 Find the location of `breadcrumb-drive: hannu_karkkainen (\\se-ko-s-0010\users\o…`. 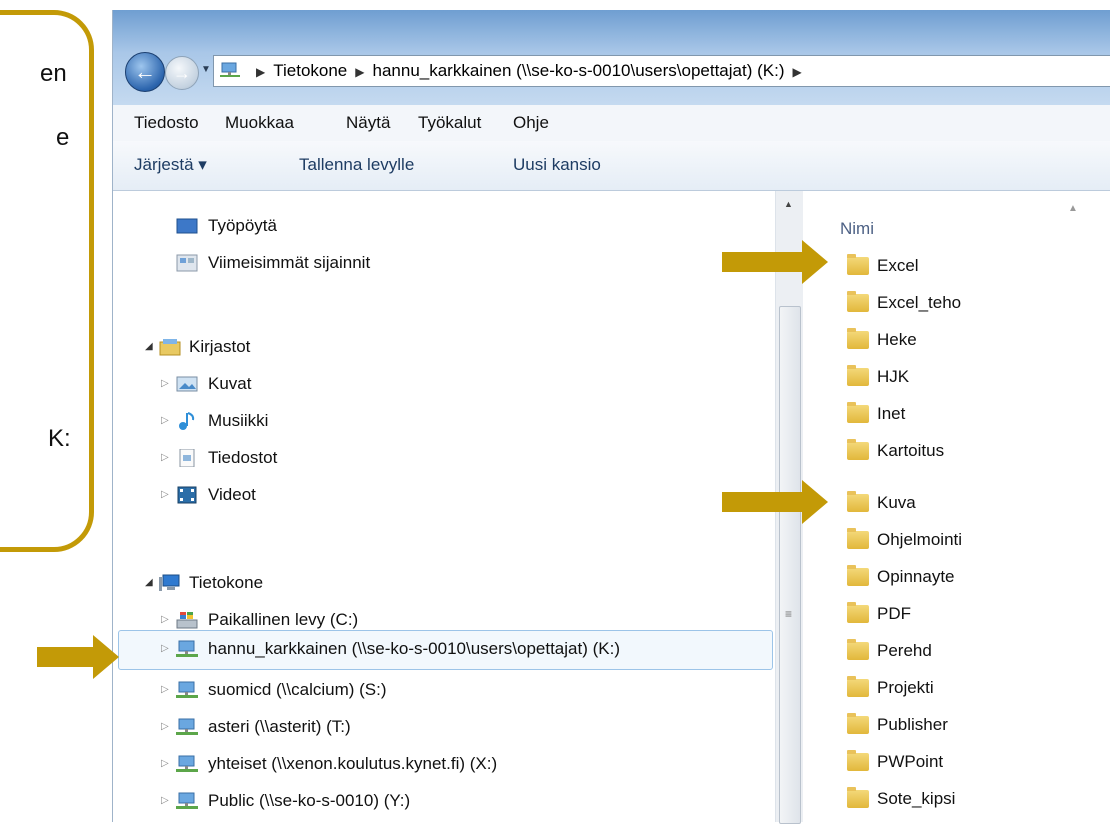

breadcrumb-drive: hannu_karkkainen (\\se-ko-s-0010\users\o… is located at coordinates (579, 70).